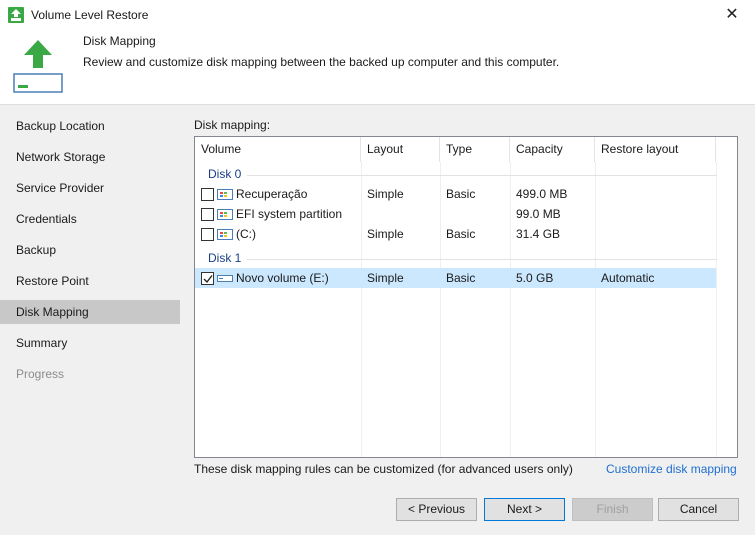 This screenshot has height=535, width=755. Describe the element at coordinates (16, 15) in the screenshot. I see `app-restore-icon` at that location.